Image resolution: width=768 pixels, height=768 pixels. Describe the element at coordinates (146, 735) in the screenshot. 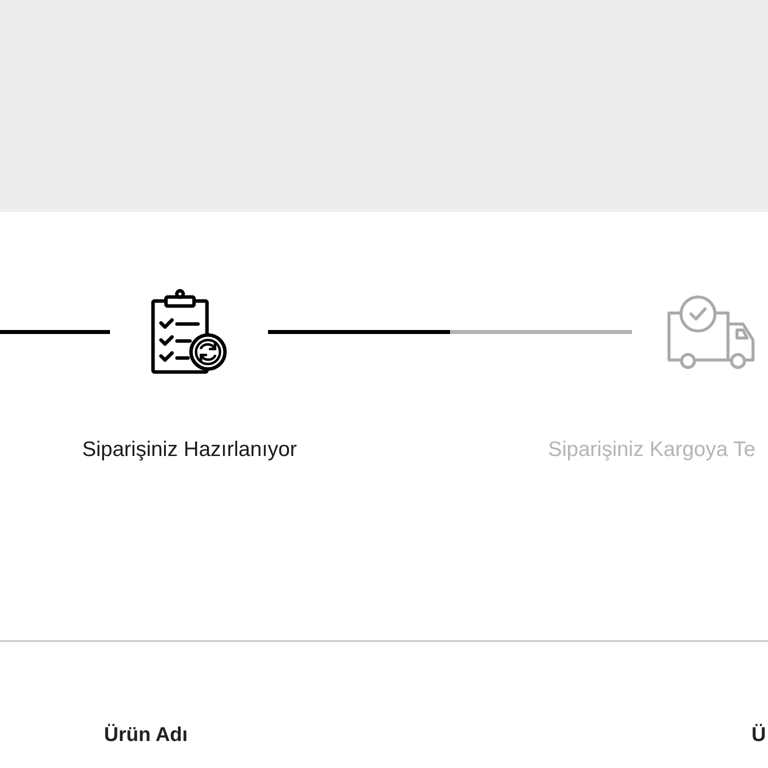

I see `column-heading: Ürün Adı` at that location.